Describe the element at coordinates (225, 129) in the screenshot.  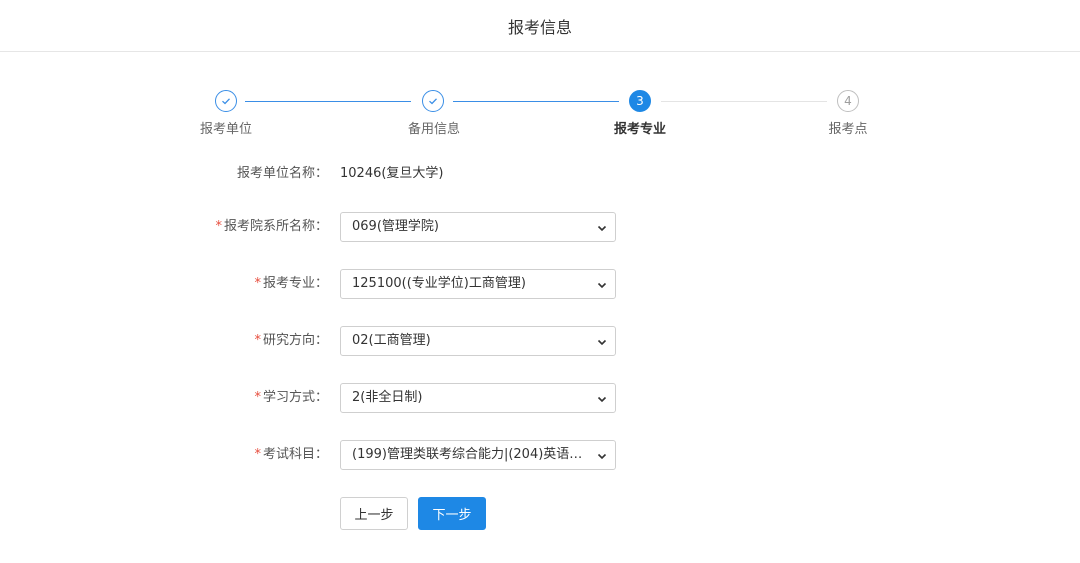
I see `step-1-label: 报考单位` at that location.